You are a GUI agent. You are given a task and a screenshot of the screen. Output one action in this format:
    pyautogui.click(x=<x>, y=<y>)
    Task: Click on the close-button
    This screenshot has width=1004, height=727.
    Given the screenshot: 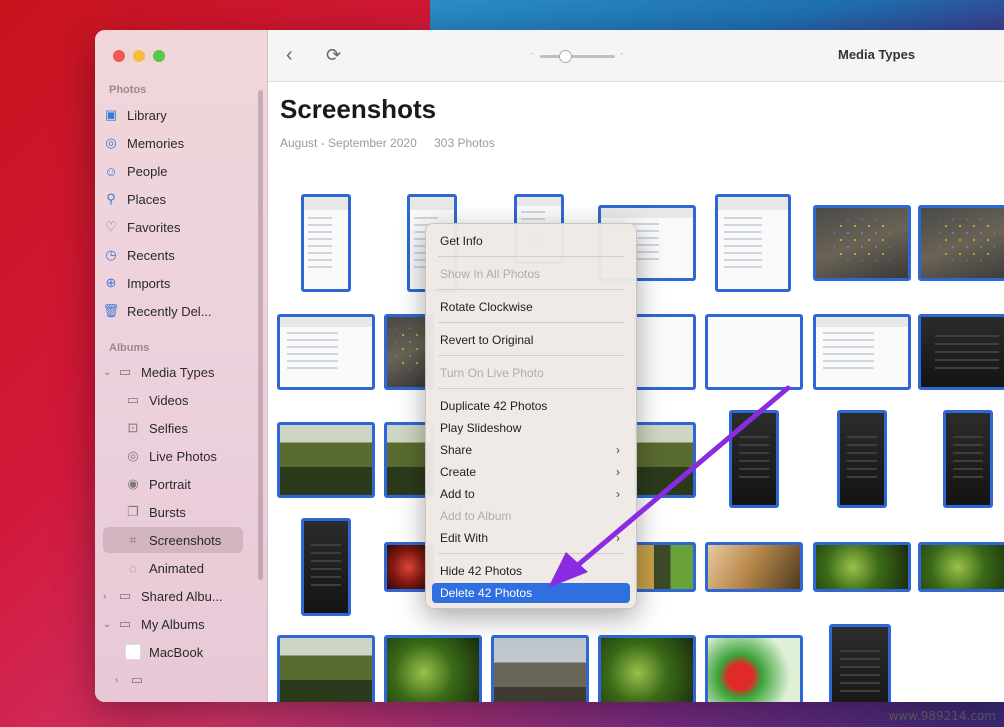 What is the action you would take?
    pyautogui.click(x=119, y=56)
    